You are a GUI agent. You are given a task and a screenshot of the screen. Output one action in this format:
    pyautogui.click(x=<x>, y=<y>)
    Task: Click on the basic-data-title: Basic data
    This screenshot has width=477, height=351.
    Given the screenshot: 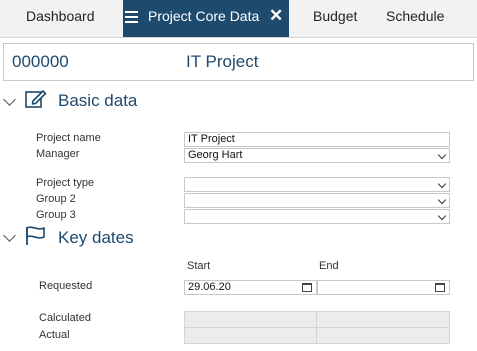 What is the action you would take?
    pyautogui.click(x=98, y=100)
    